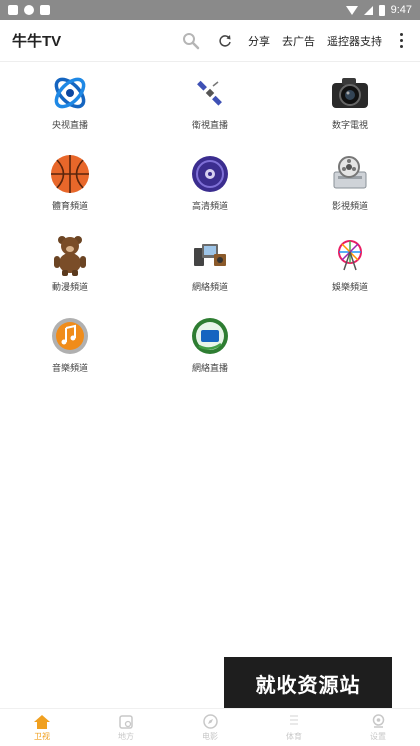 The image size is (420, 746). What do you see at coordinates (42, 736) in the screenshot?
I see `nav-label: 卫视` at bounding box center [42, 736].